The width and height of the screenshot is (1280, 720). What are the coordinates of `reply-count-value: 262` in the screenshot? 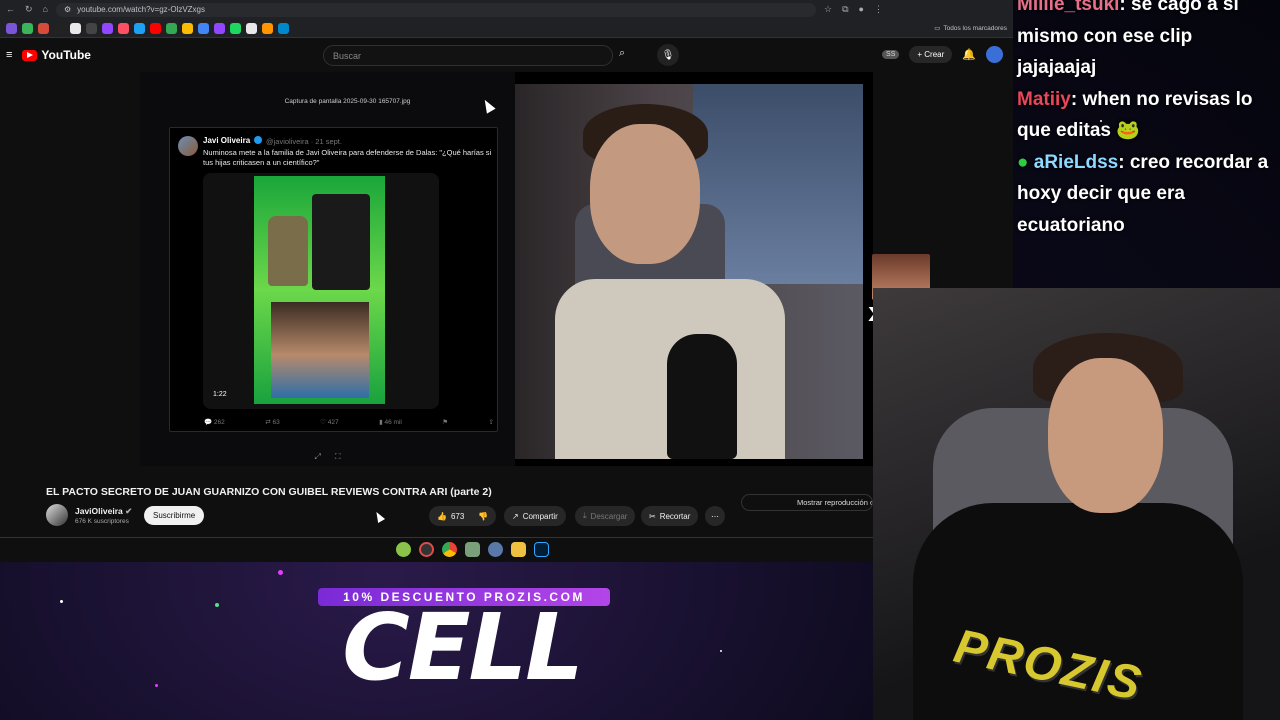 It's located at (219, 422).